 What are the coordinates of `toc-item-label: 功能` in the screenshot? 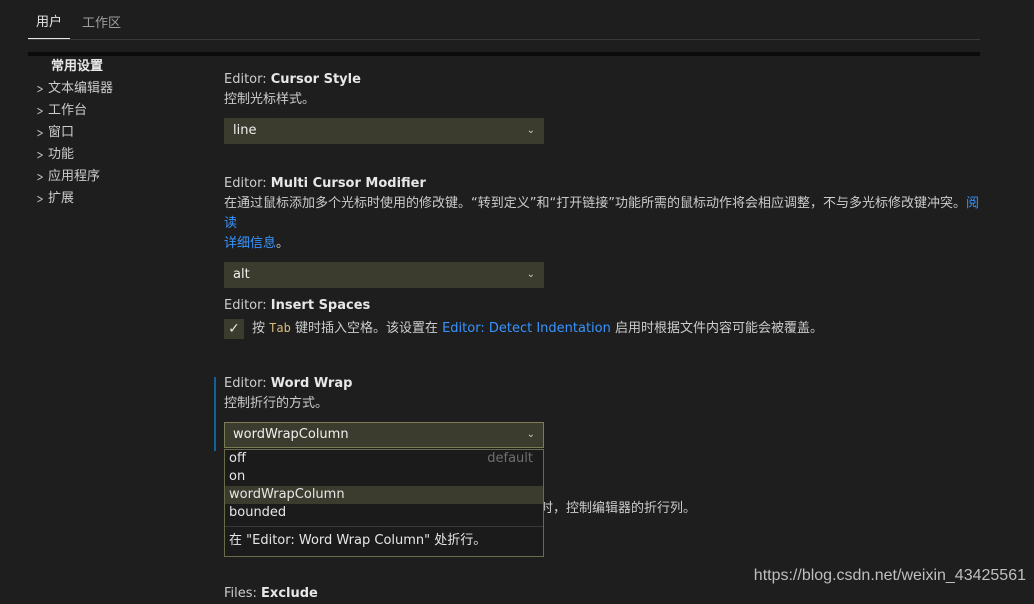 It's located at (61, 154).